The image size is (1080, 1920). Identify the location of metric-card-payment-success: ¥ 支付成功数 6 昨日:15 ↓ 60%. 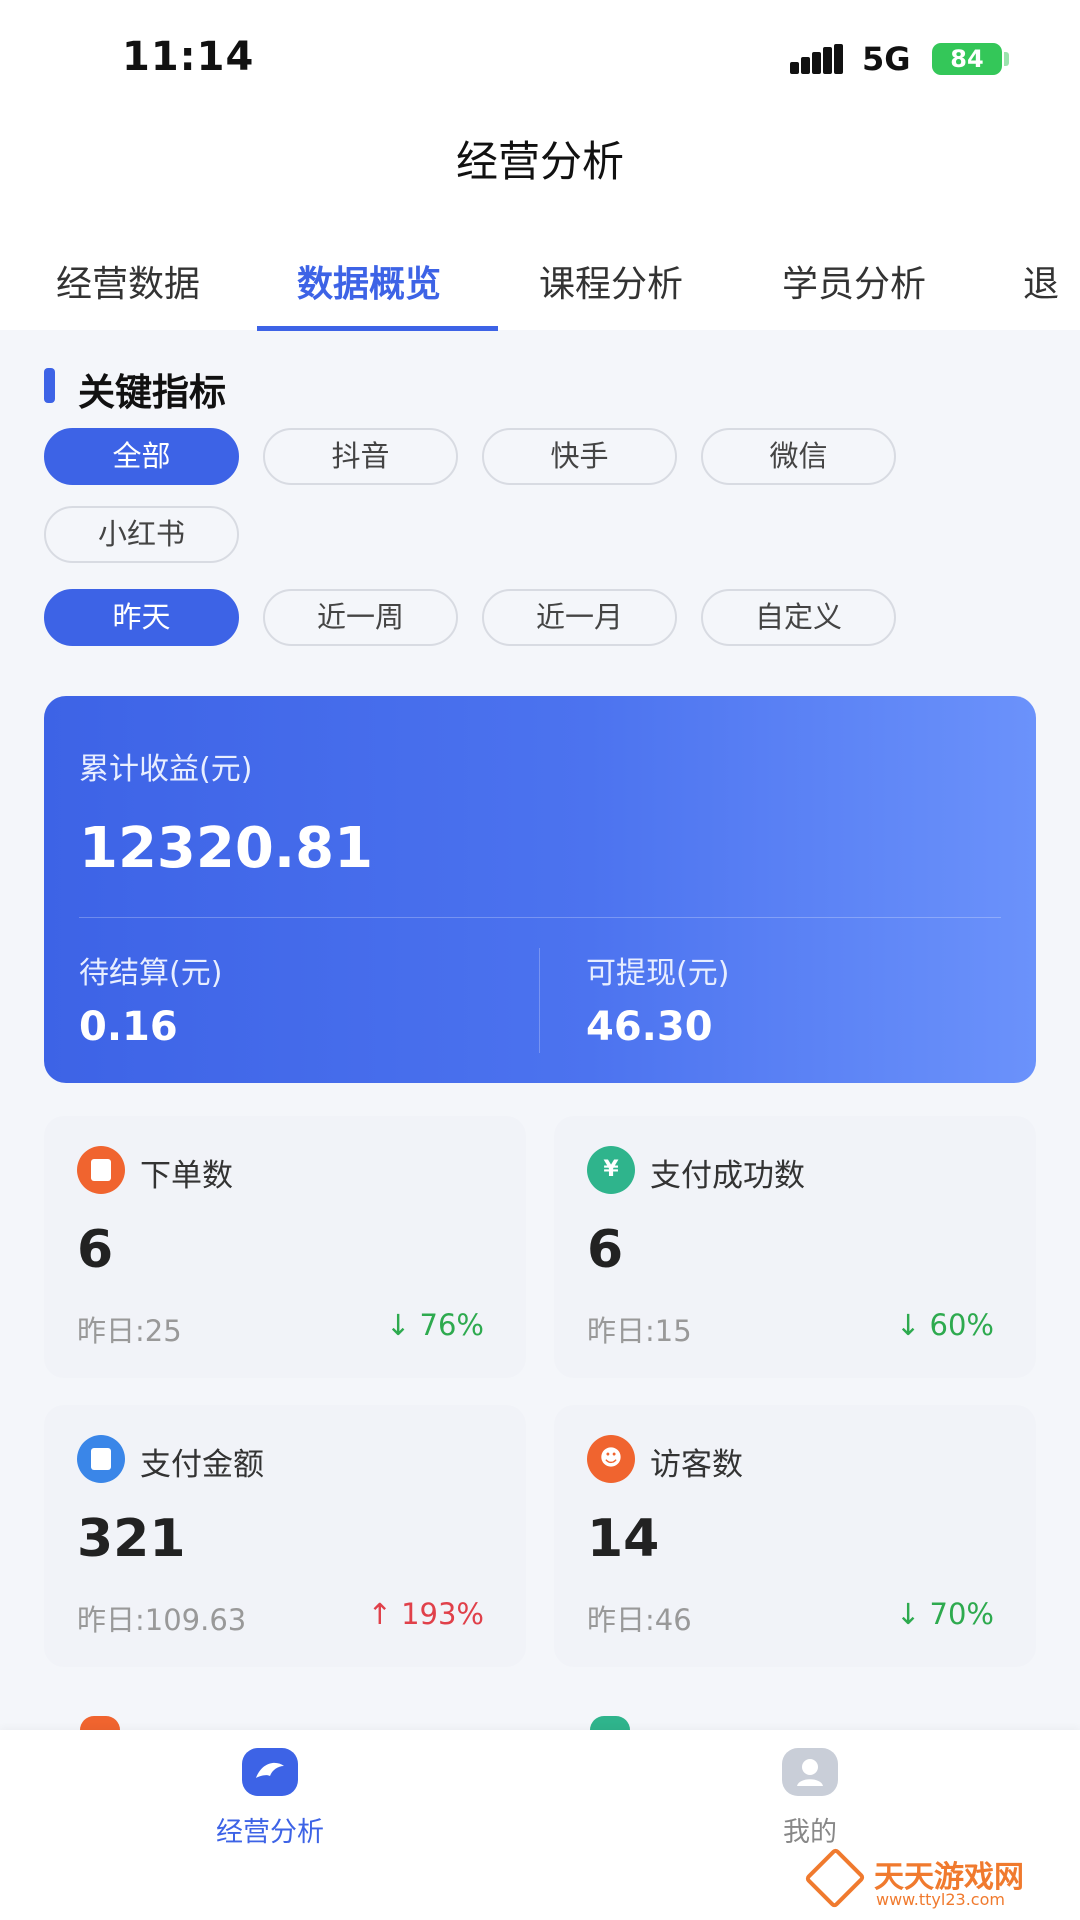
(795, 1247).